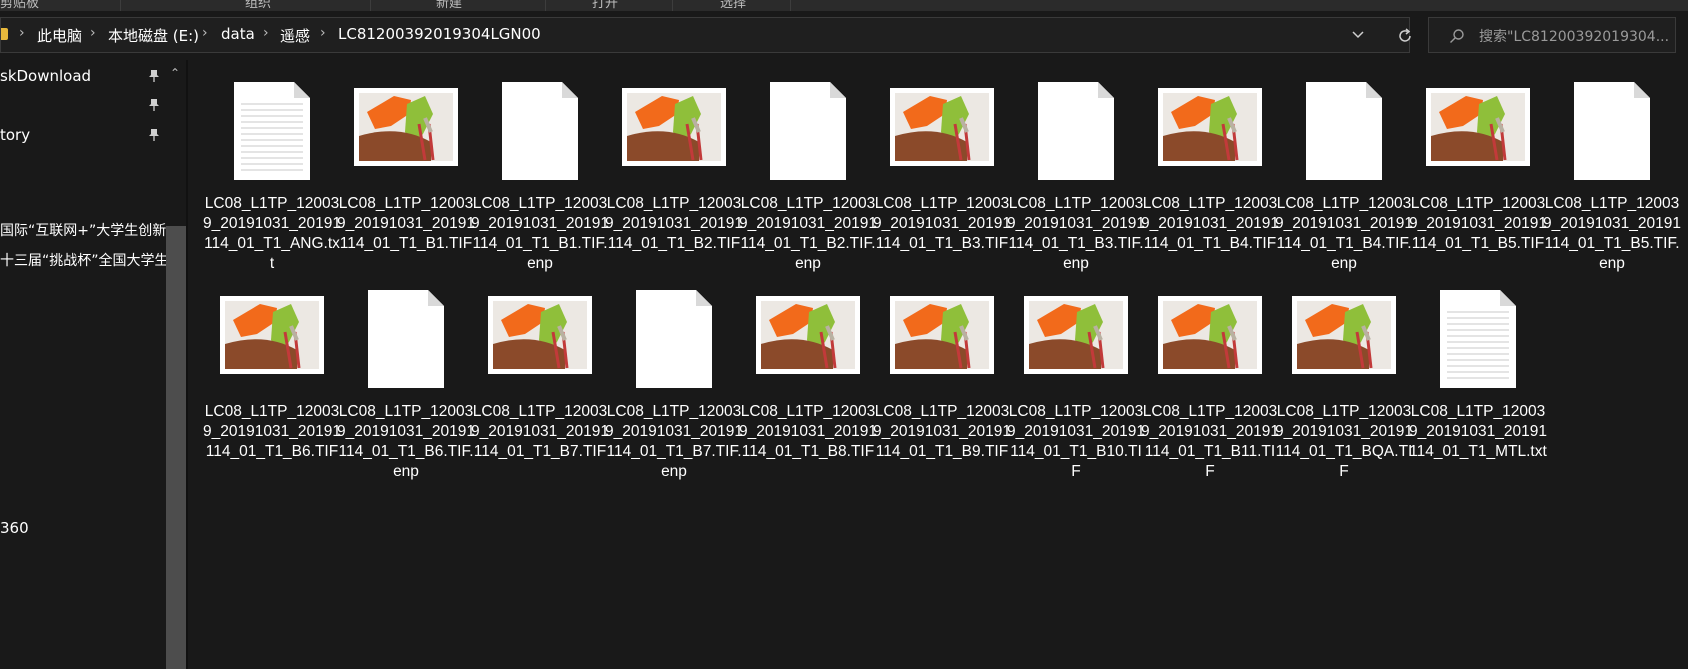  Describe the element at coordinates (258, 5) in the screenshot. I see `ribbon-group-organize: 组织` at that location.